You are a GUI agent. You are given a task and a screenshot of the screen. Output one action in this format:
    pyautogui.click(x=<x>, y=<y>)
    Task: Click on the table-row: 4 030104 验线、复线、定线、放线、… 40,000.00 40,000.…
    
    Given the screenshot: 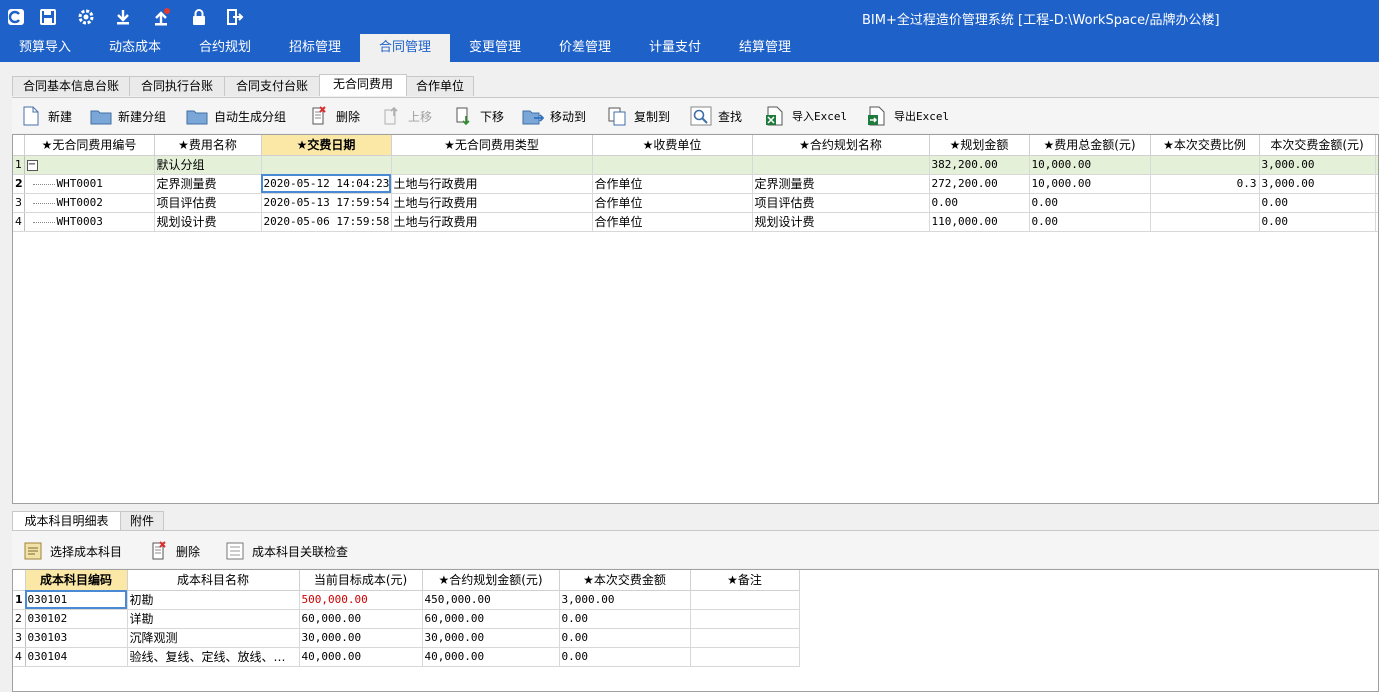 What is the action you would take?
    pyautogui.click(x=406, y=657)
    